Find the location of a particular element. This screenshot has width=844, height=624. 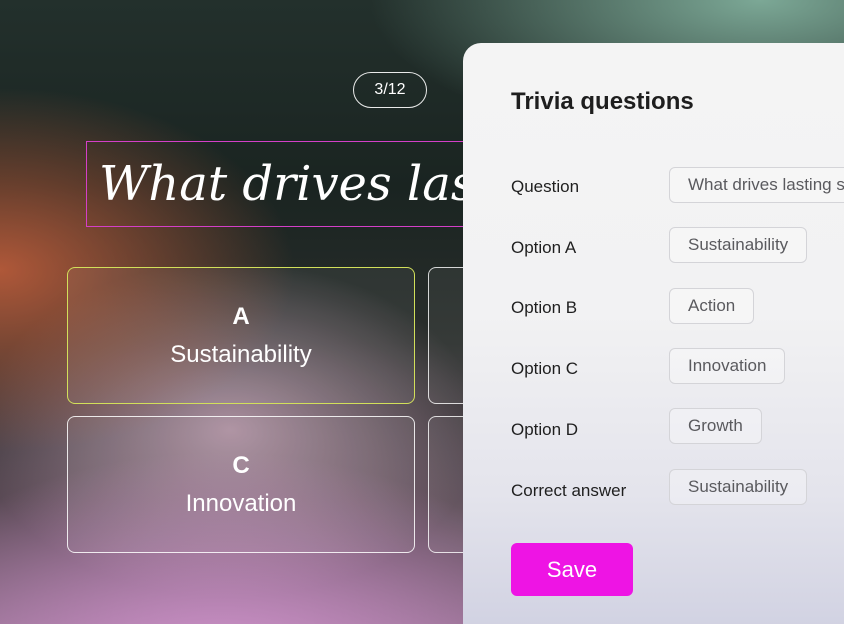

panel-title: Trivia questions is located at coordinates (602, 101).